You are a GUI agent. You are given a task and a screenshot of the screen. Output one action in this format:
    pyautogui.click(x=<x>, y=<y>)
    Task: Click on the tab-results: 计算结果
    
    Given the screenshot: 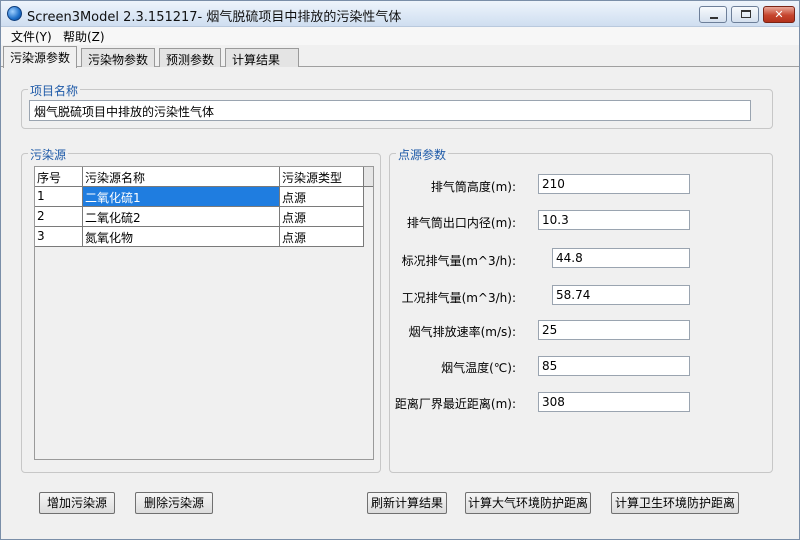 What is the action you would take?
    pyautogui.click(x=262, y=57)
    